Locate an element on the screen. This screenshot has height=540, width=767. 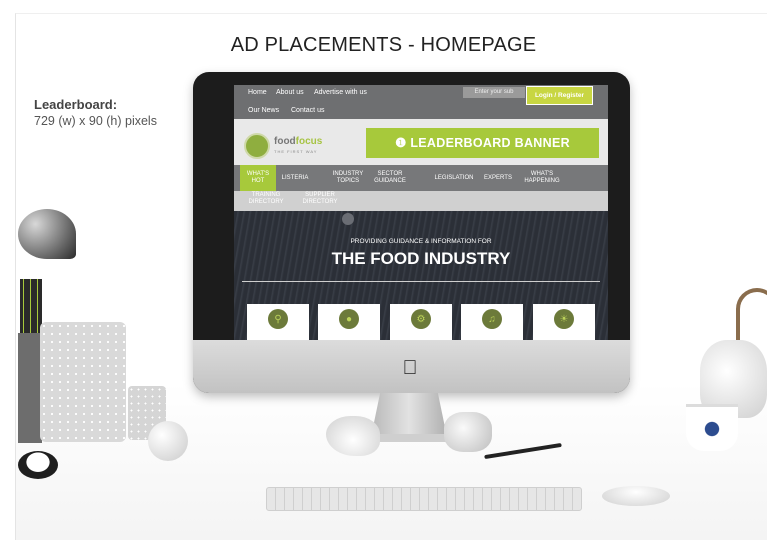
pencils is located at coordinates (31, 307).